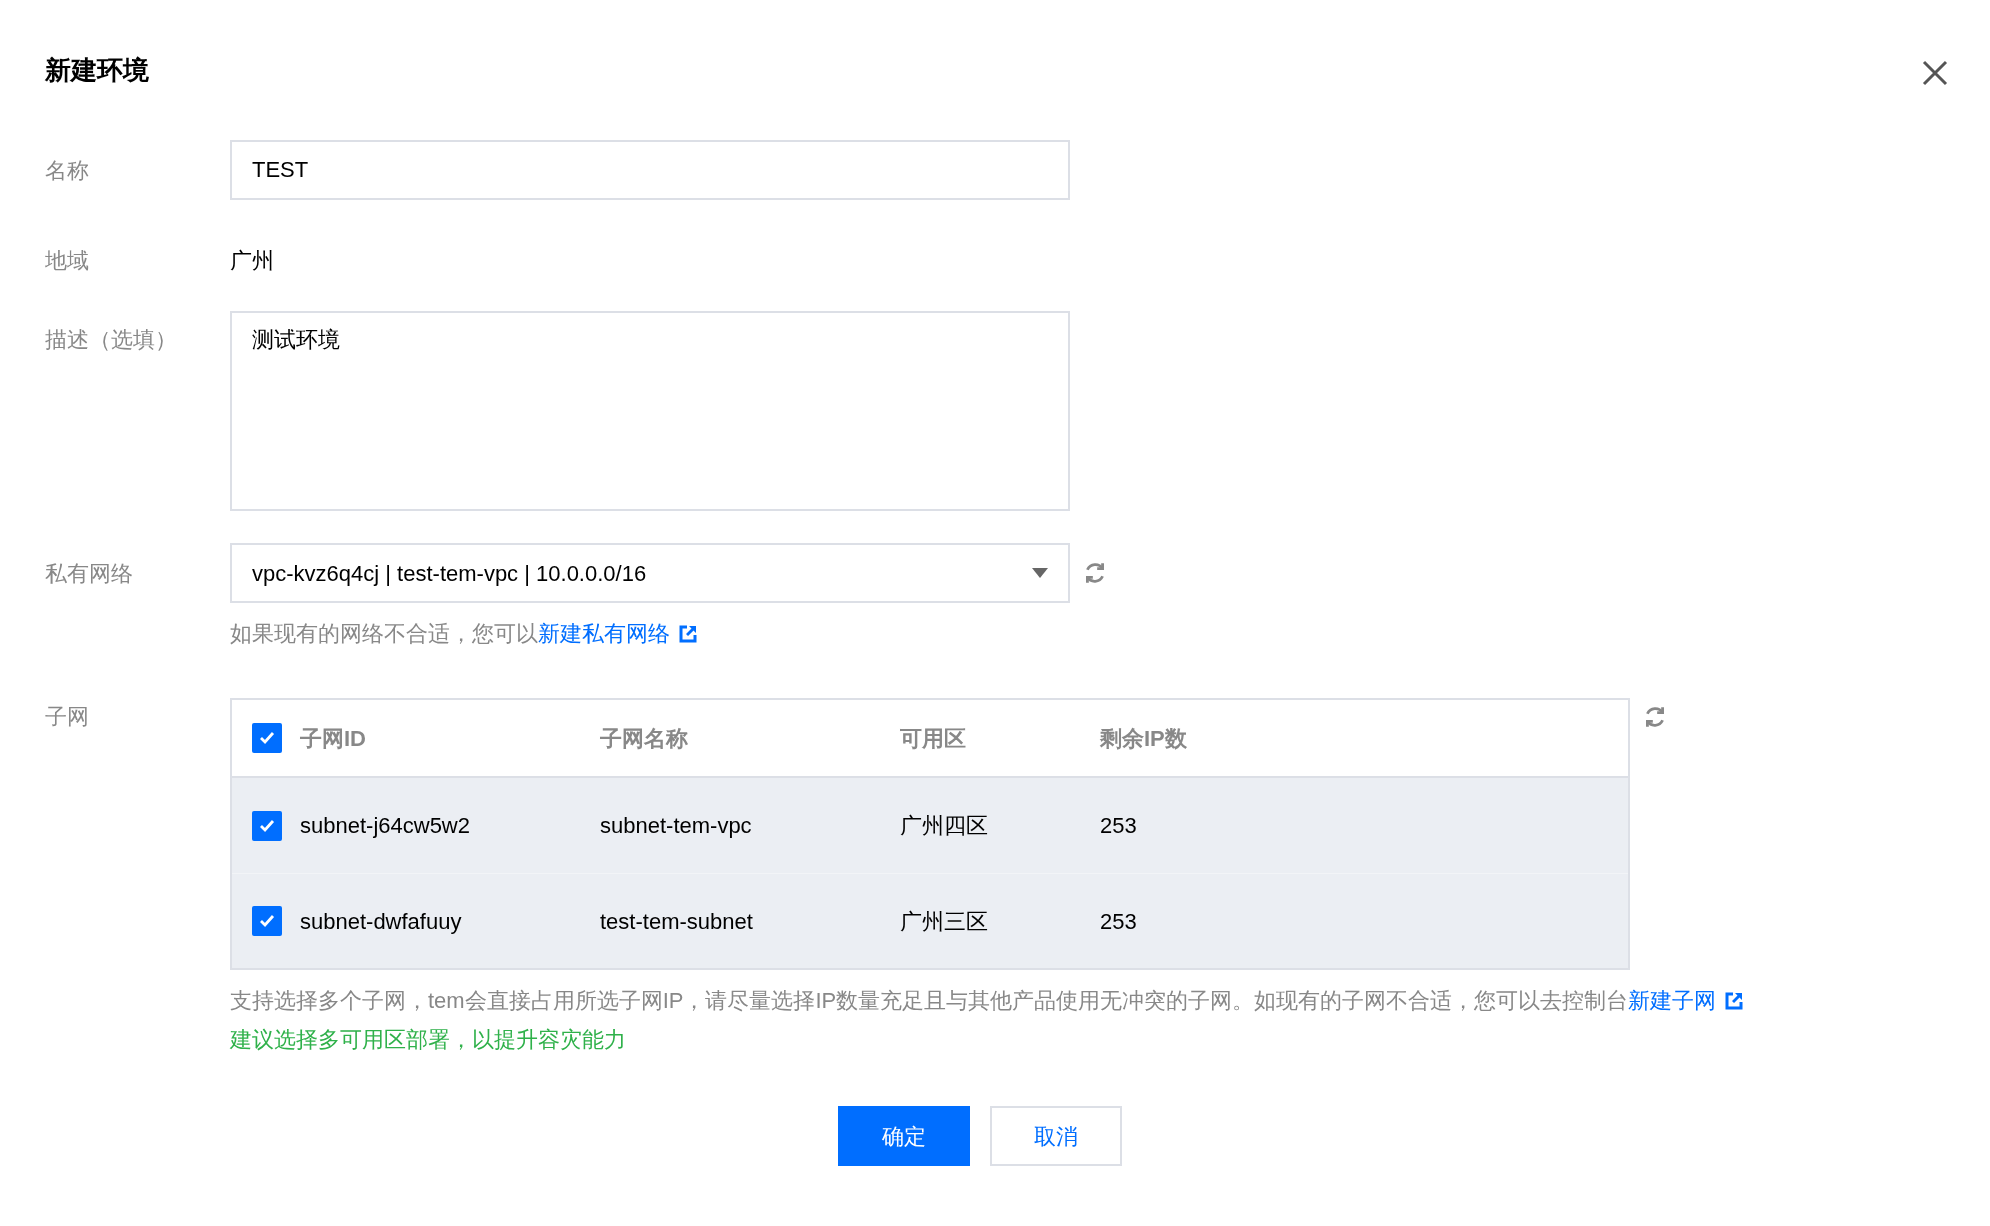 Image resolution: width=1990 pixels, height=1226 pixels. Describe the element at coordinates (252, 261) in the screenshot. I see `region-value: 广州` at that location.